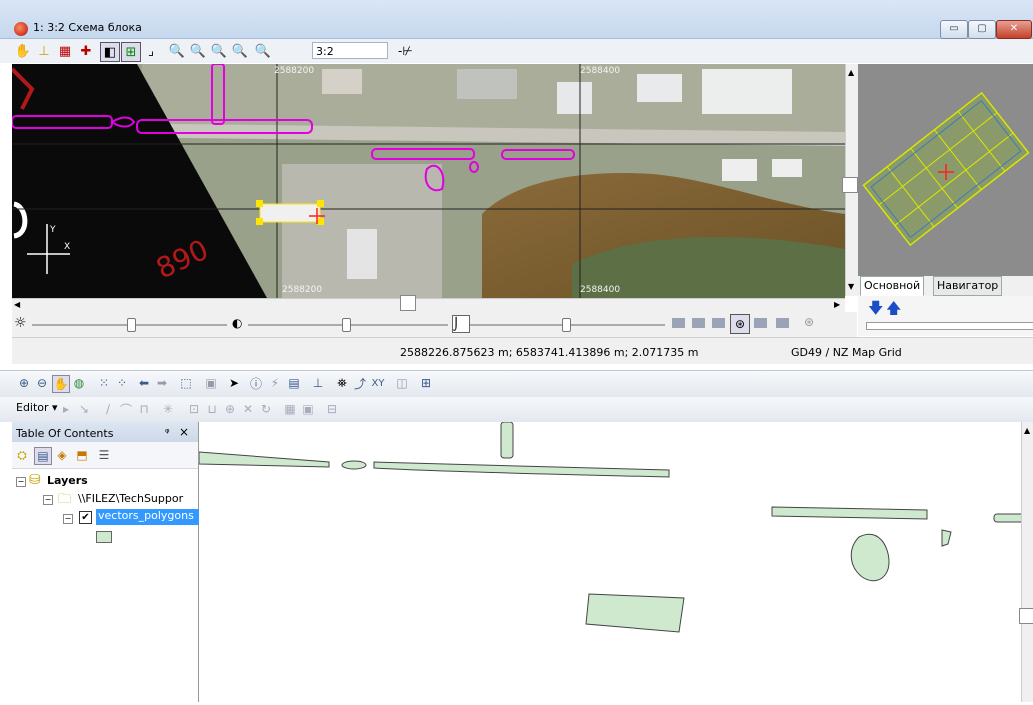 The image size is (1033, 705). I want to click on navigator-slider, so click(949, 326).